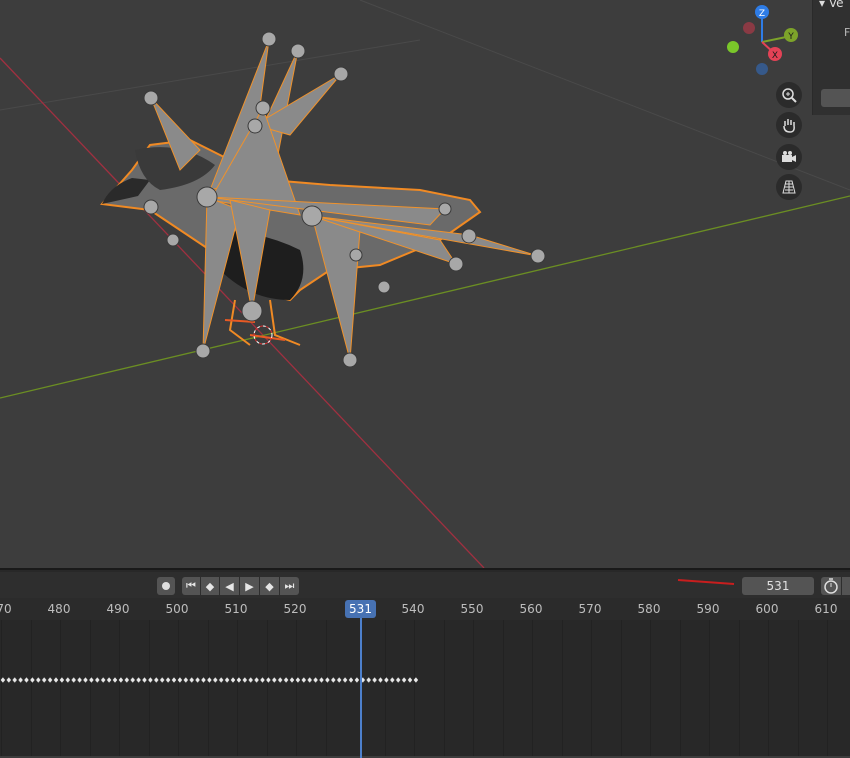 The height and width of the screenshot is (758, 850). I want to click on jump-start-button: ⏮, so click(191, 586).